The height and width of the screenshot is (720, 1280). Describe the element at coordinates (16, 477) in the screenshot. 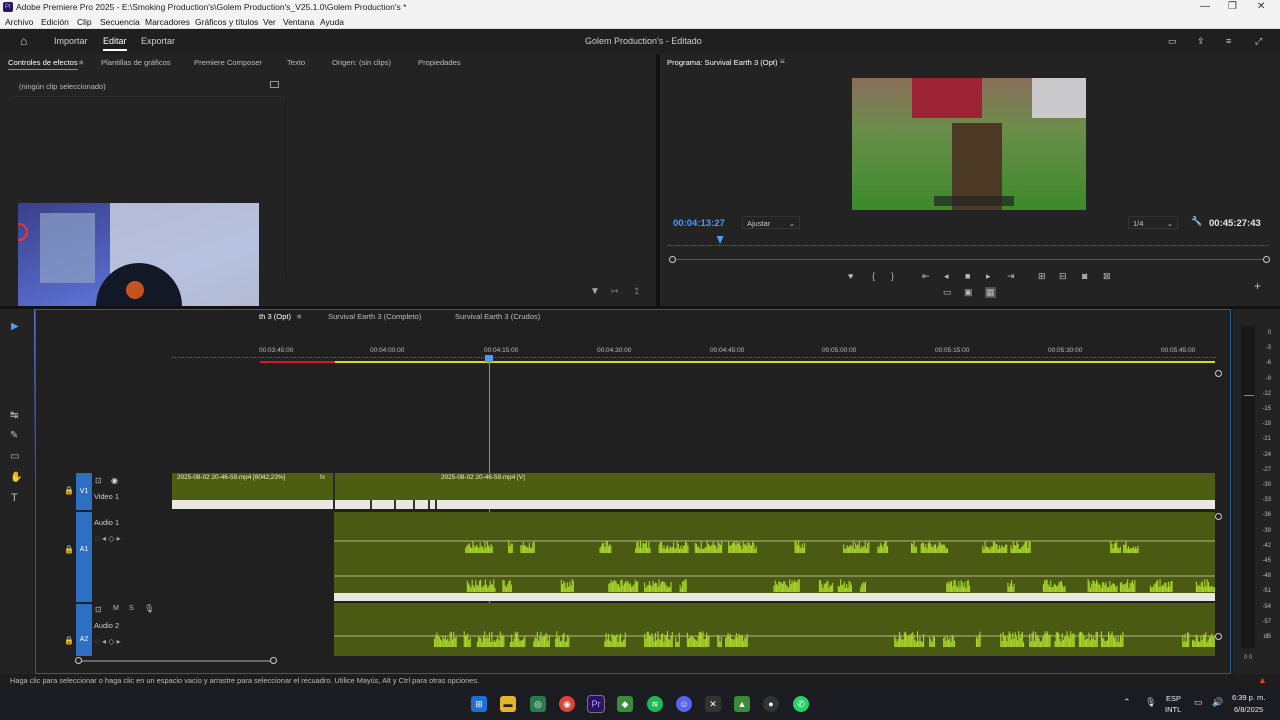

I see `hand-tool-icon: ✋` at that location.